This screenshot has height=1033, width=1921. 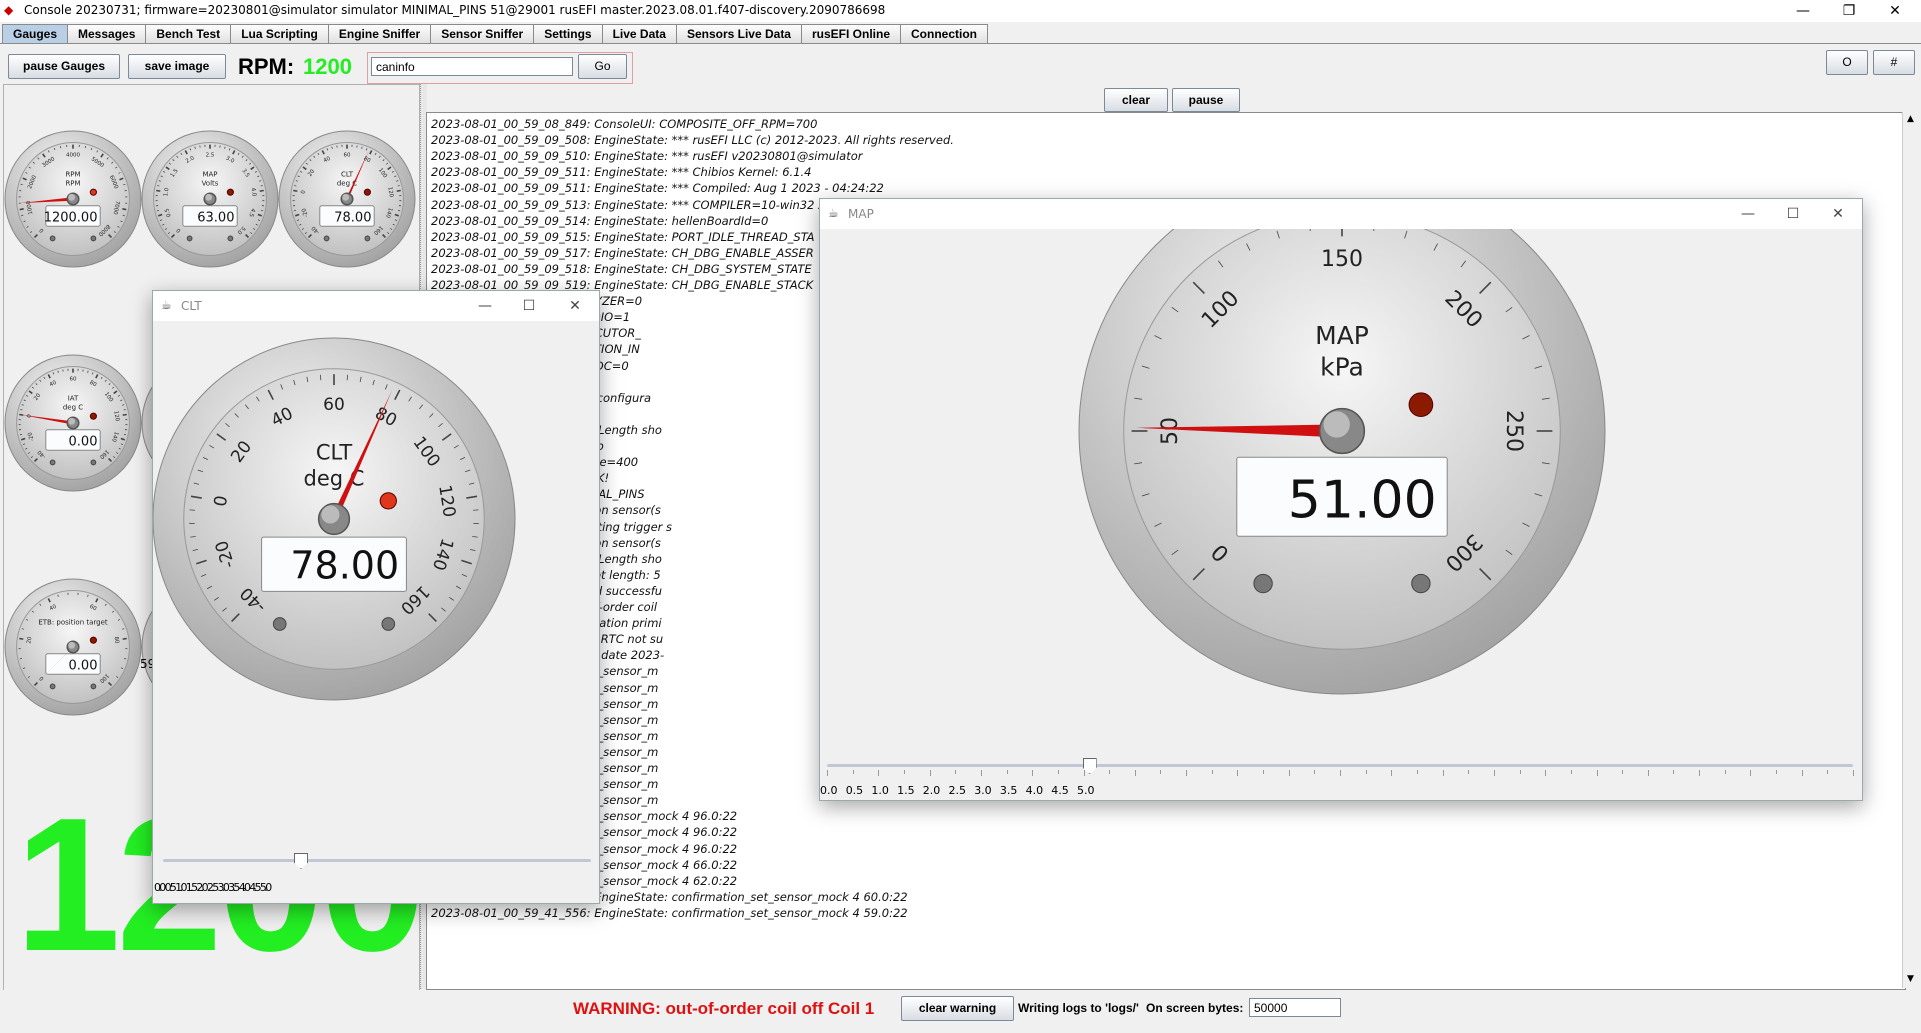 What do you see at coordinates (83, 441) in the screenshot?
I see `gauge-lcd-value: 0.00` at bounding box center [83, 441].